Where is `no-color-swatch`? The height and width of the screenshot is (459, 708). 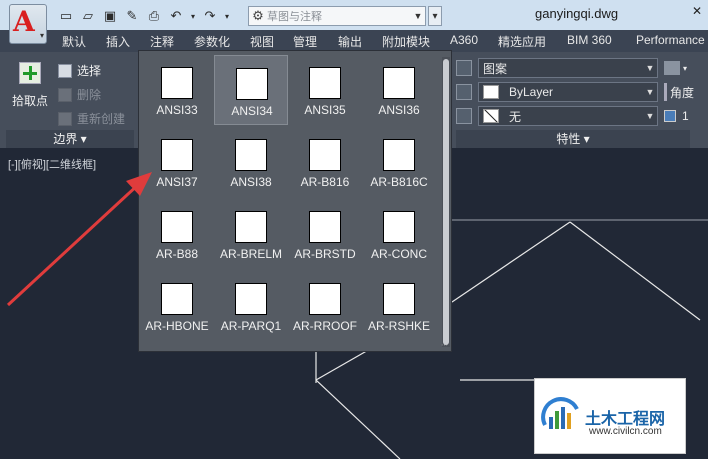 no-color-swatch is located at coordinates (491, 116).